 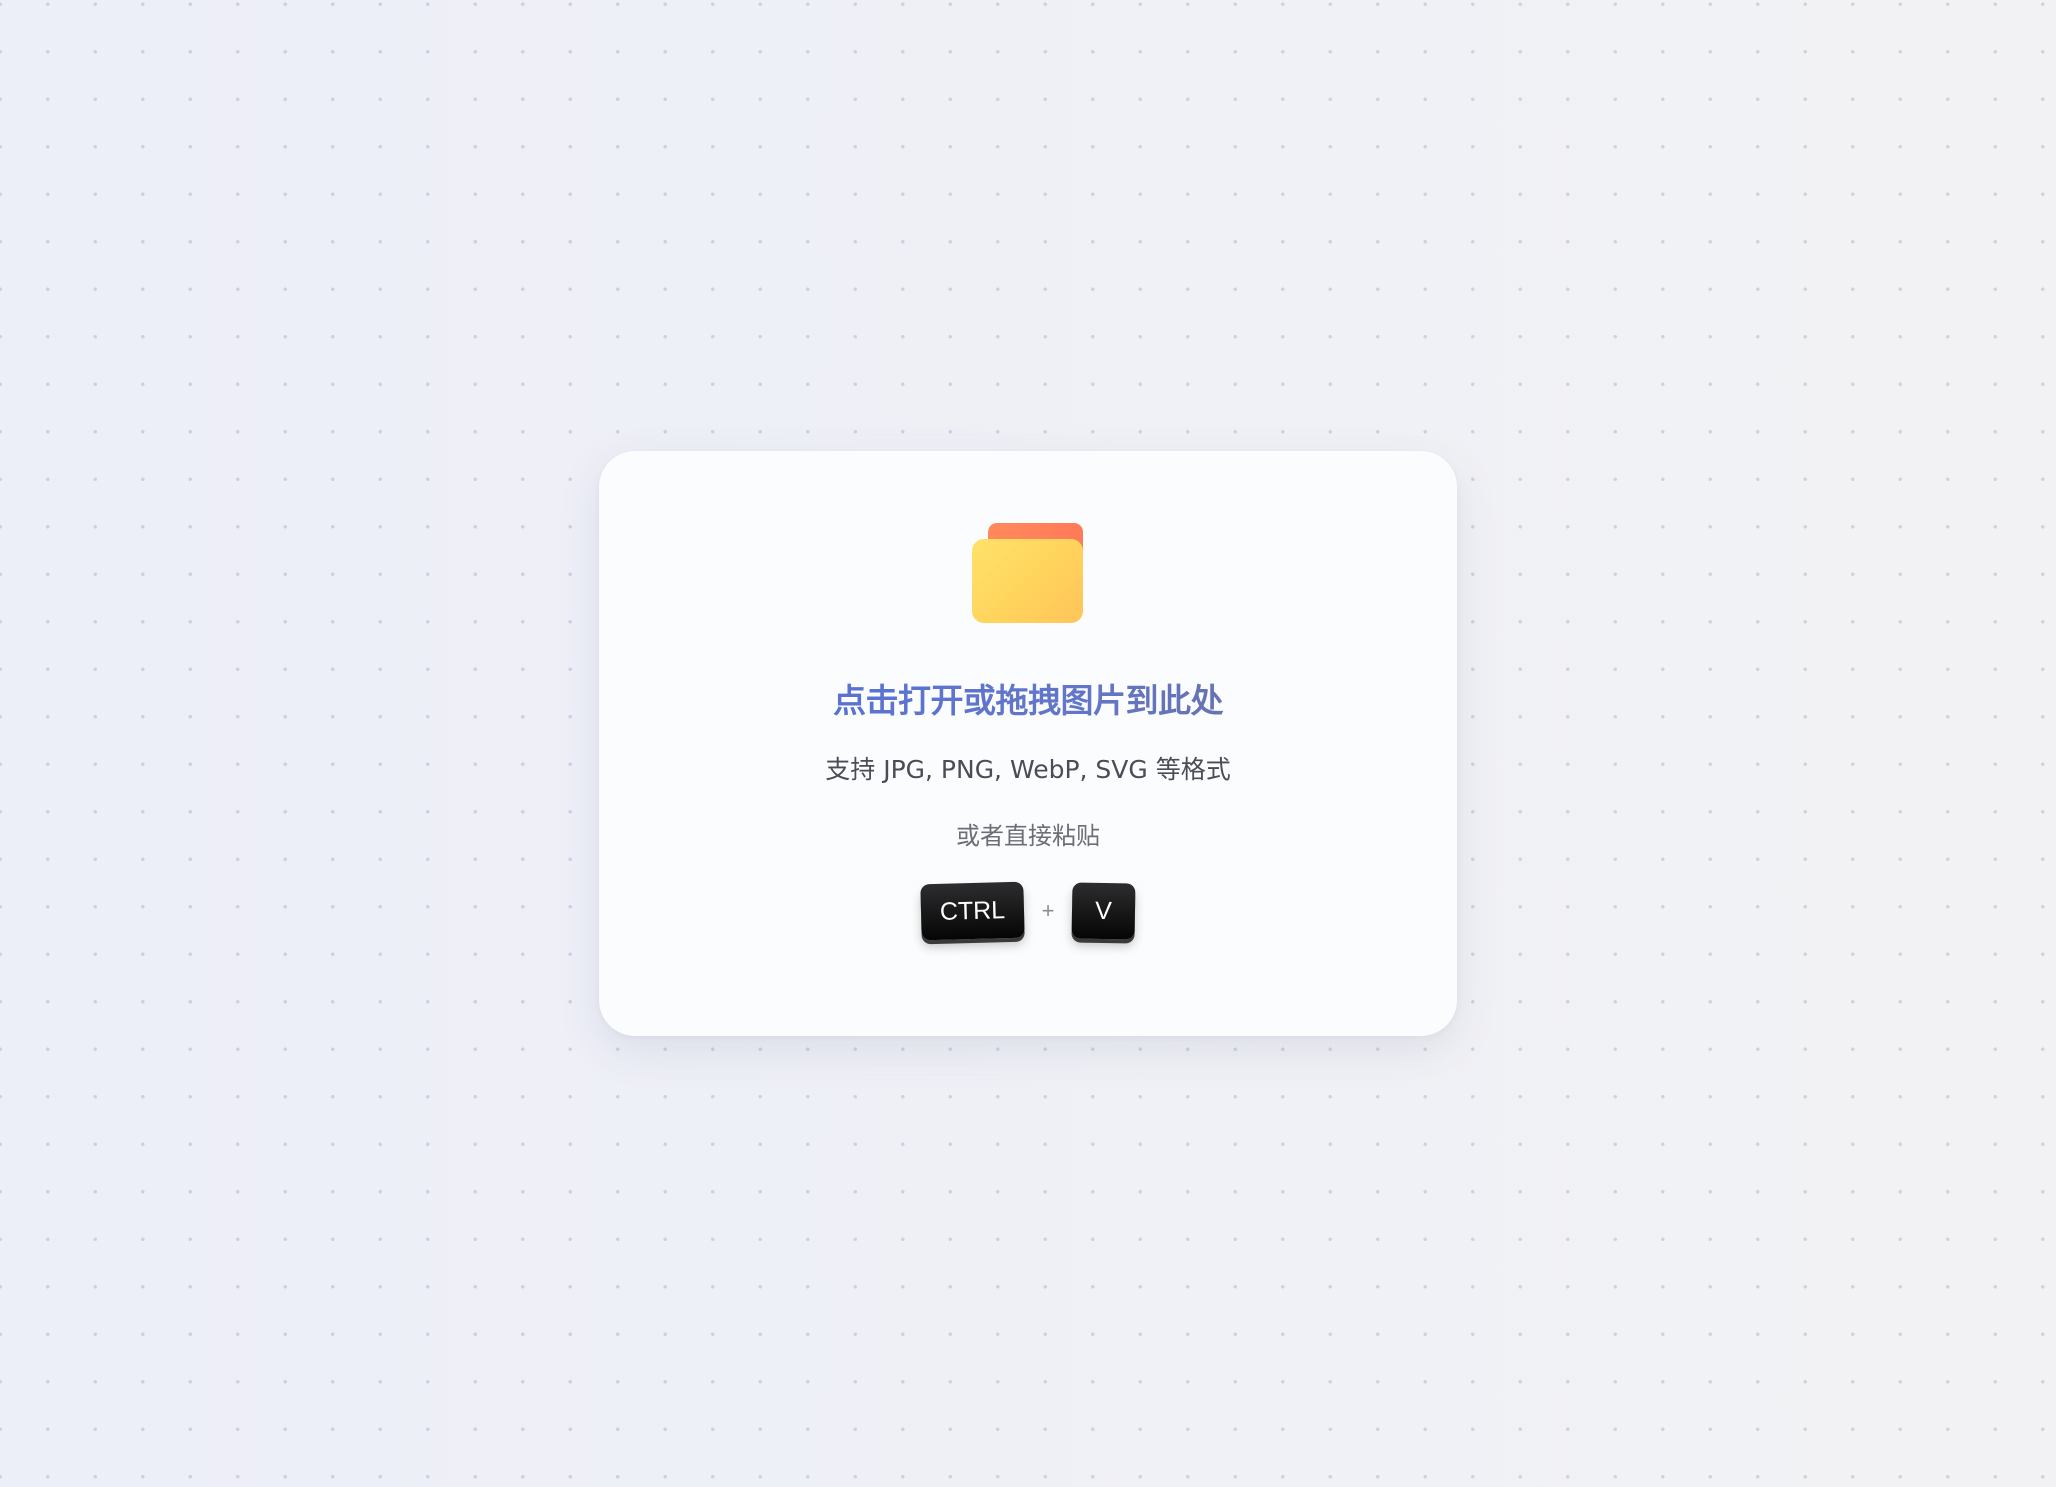 I want to click on dropzone-title: 点击打开或拖拽图片到此处, so click(x=1028, y=701).